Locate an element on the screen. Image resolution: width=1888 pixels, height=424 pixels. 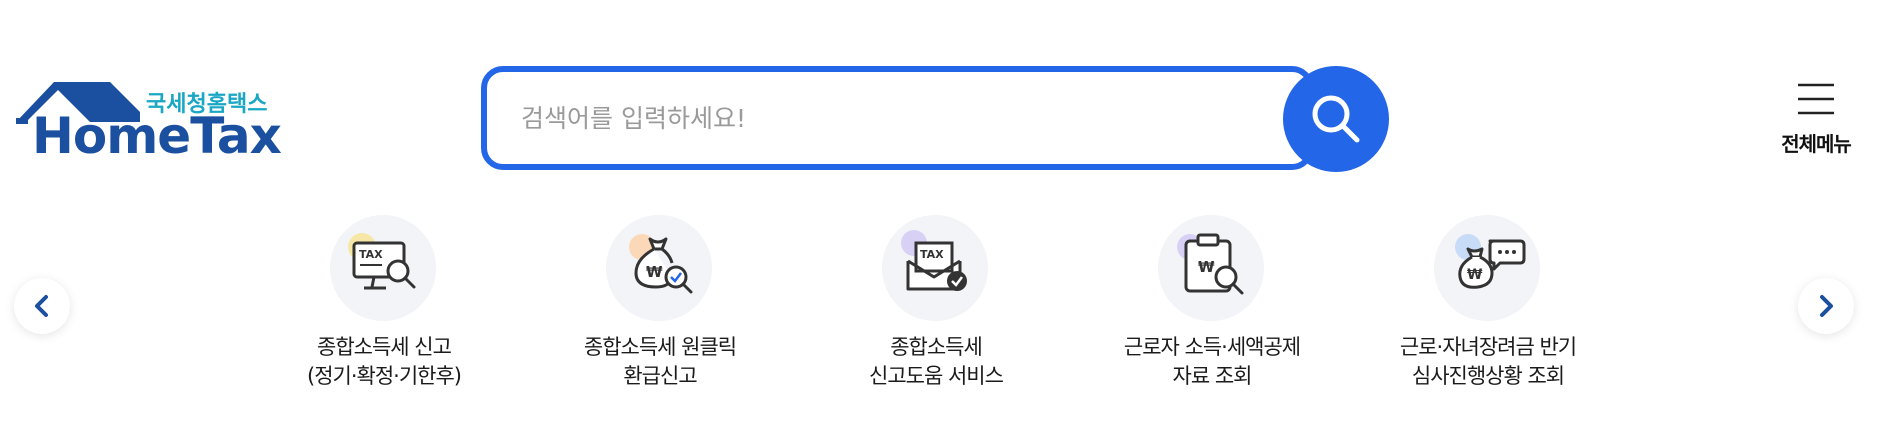
service-report-help: TAX 종합소득세 신고도움 서비스 is located at coordinates (936, 305).